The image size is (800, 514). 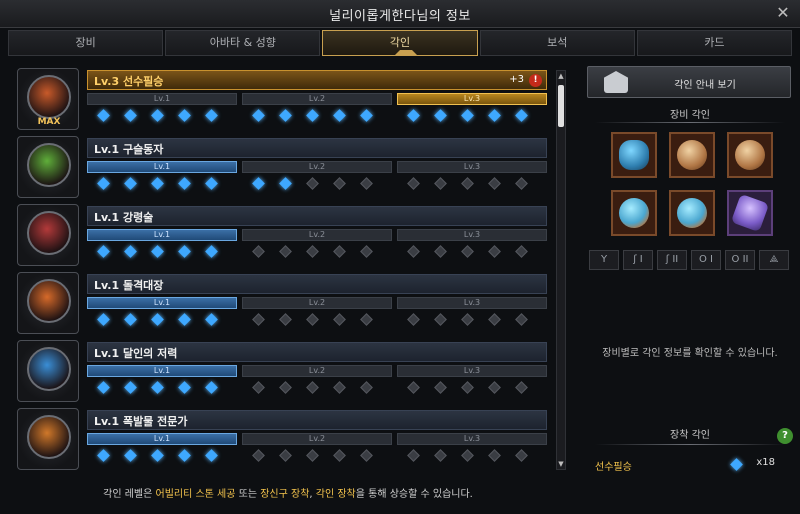 I want to click on tab-gems: 보석, so click(x=557, y=43).